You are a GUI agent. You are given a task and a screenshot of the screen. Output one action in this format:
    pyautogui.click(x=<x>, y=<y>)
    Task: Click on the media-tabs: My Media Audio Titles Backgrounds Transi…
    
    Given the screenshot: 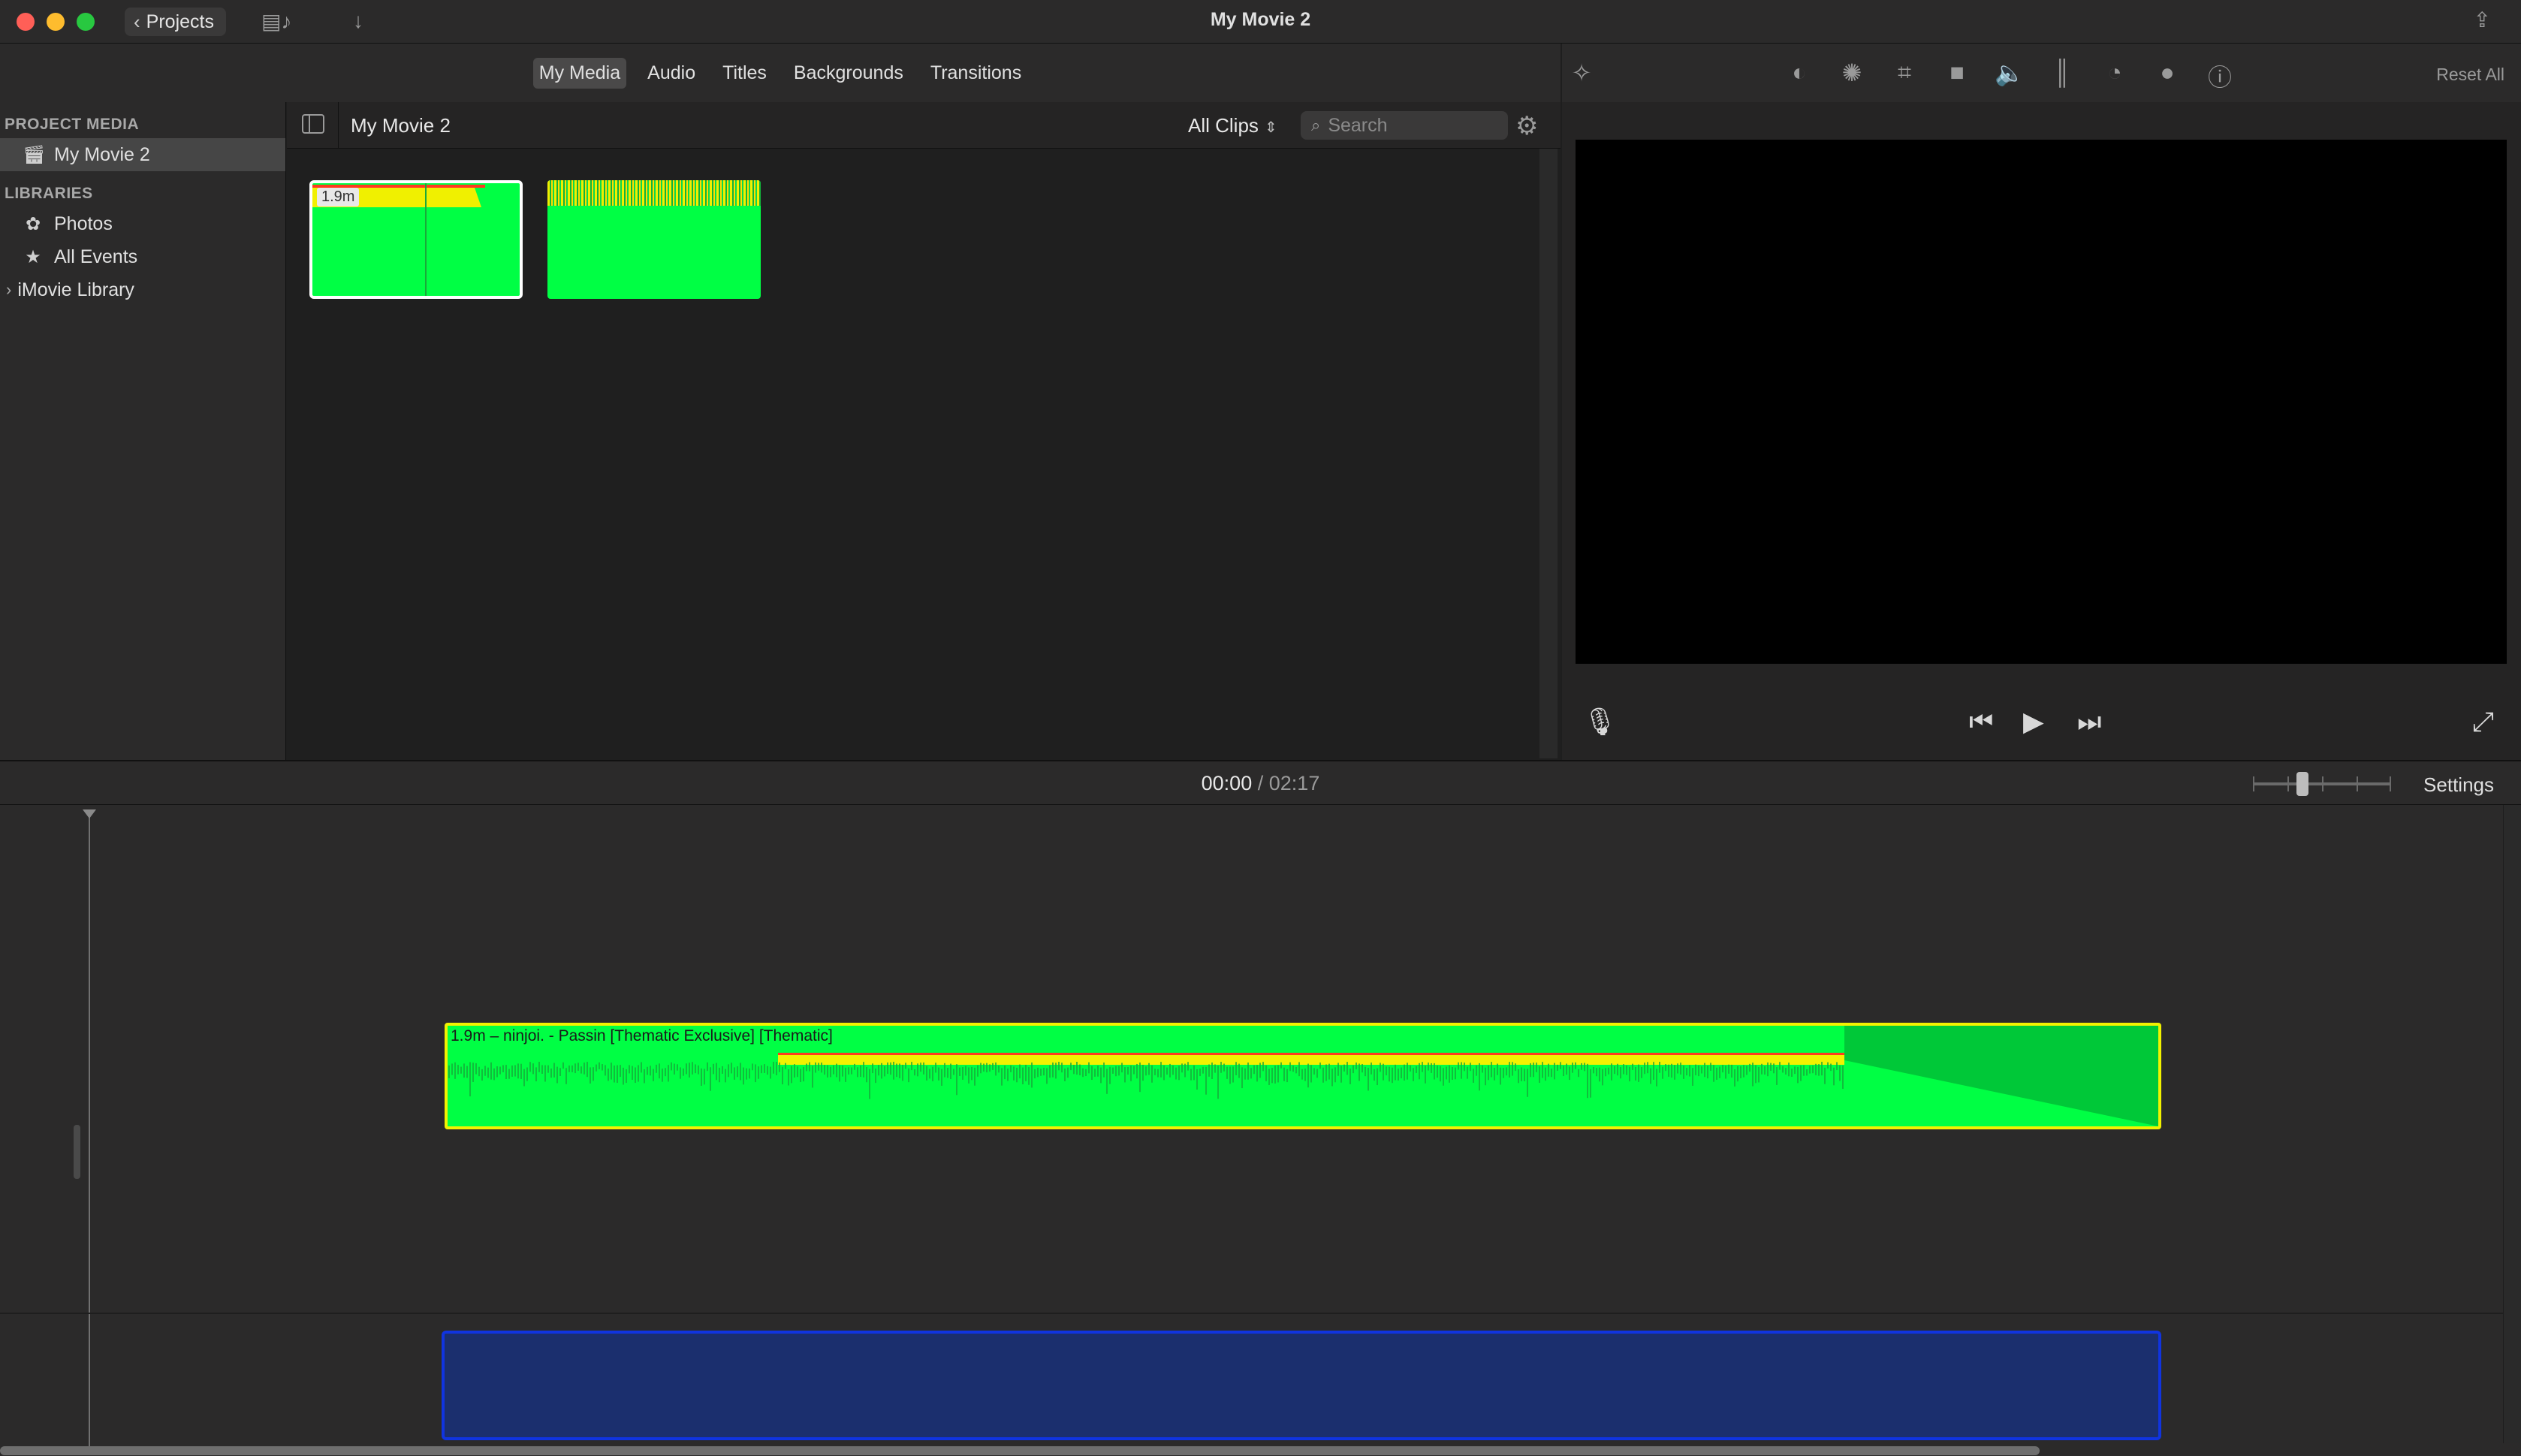 What is the action you would take?
    pyautogui.click(x=780, y=73)
    